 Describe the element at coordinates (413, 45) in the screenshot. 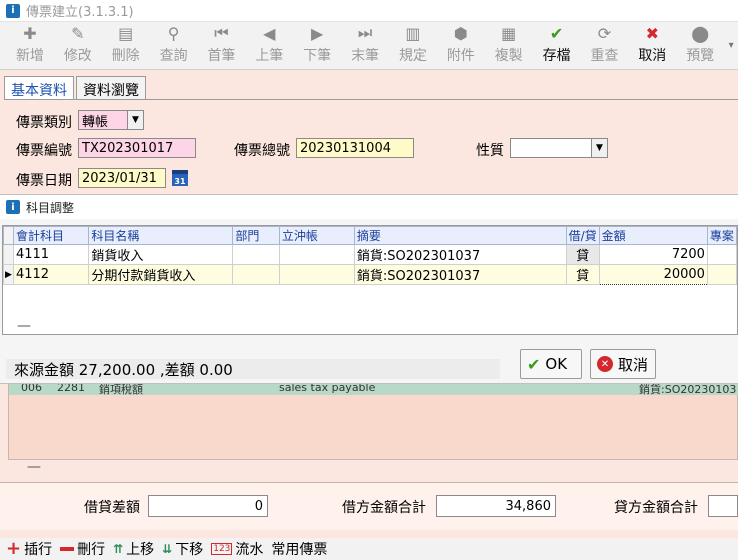

I see `toolbar-button-book: ▥ 規定` at that location.